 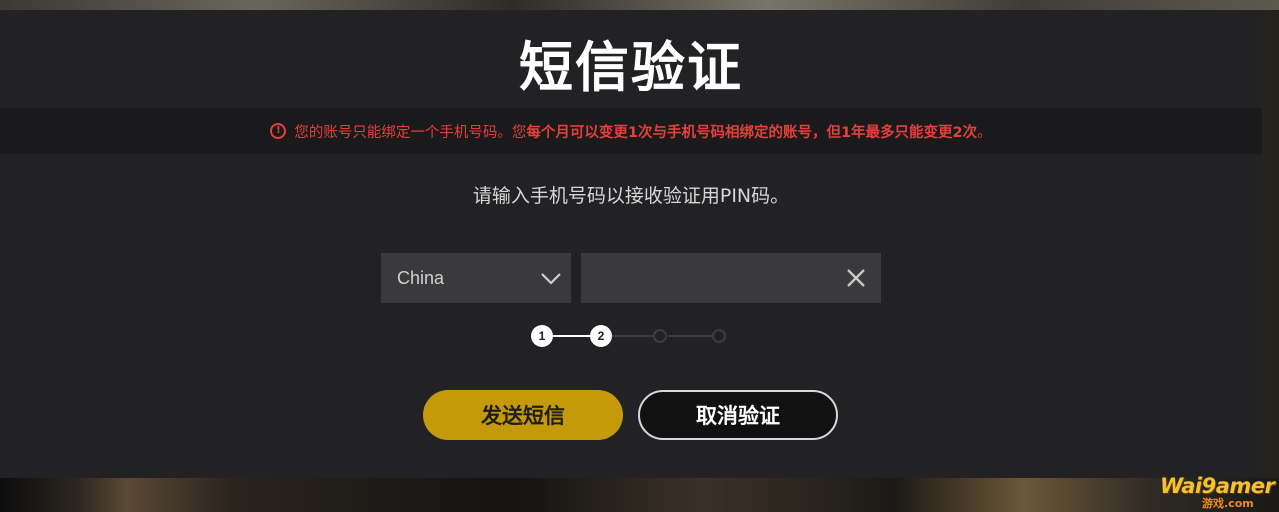 What do you see at coordinates (421, 277) in the screenshot?
I see `country-select-value: China` at bounding box center [421, 277].